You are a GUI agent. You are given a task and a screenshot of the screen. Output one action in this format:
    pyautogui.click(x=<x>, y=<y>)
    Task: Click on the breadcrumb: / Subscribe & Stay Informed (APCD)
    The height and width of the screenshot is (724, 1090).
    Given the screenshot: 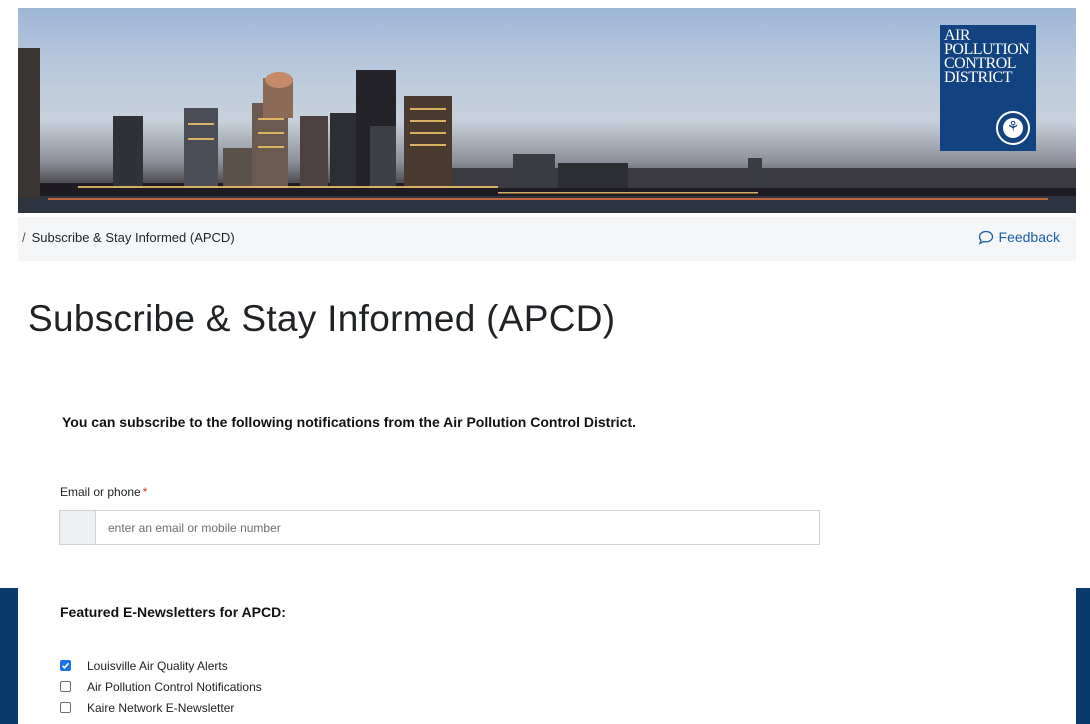 What is the action you would take?
    pyautogui.click(x=128, y=237)
    